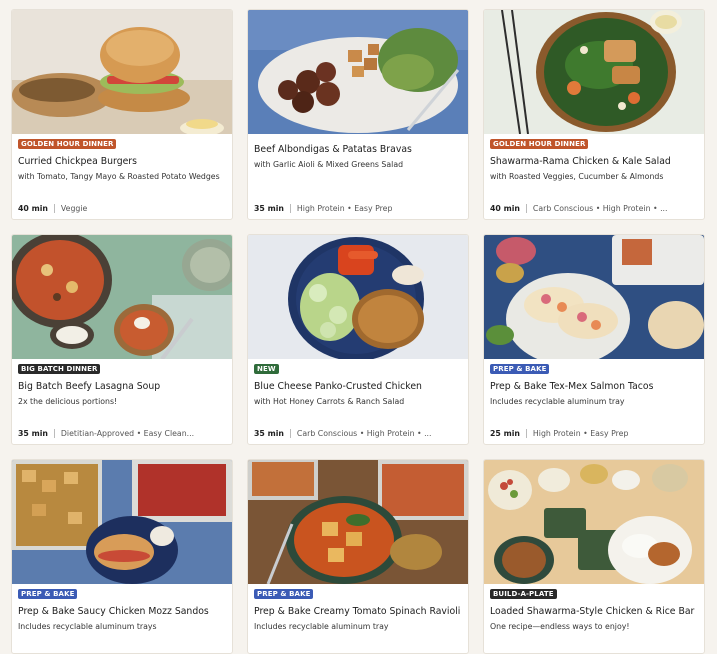 This screenshot has height=654, width=717. What do you see at coordinates (560, 626) in the screenshot?
I see `recipe-subtitle: One recipe—endless ways to enjoy!` at bounding box center [560, 626].